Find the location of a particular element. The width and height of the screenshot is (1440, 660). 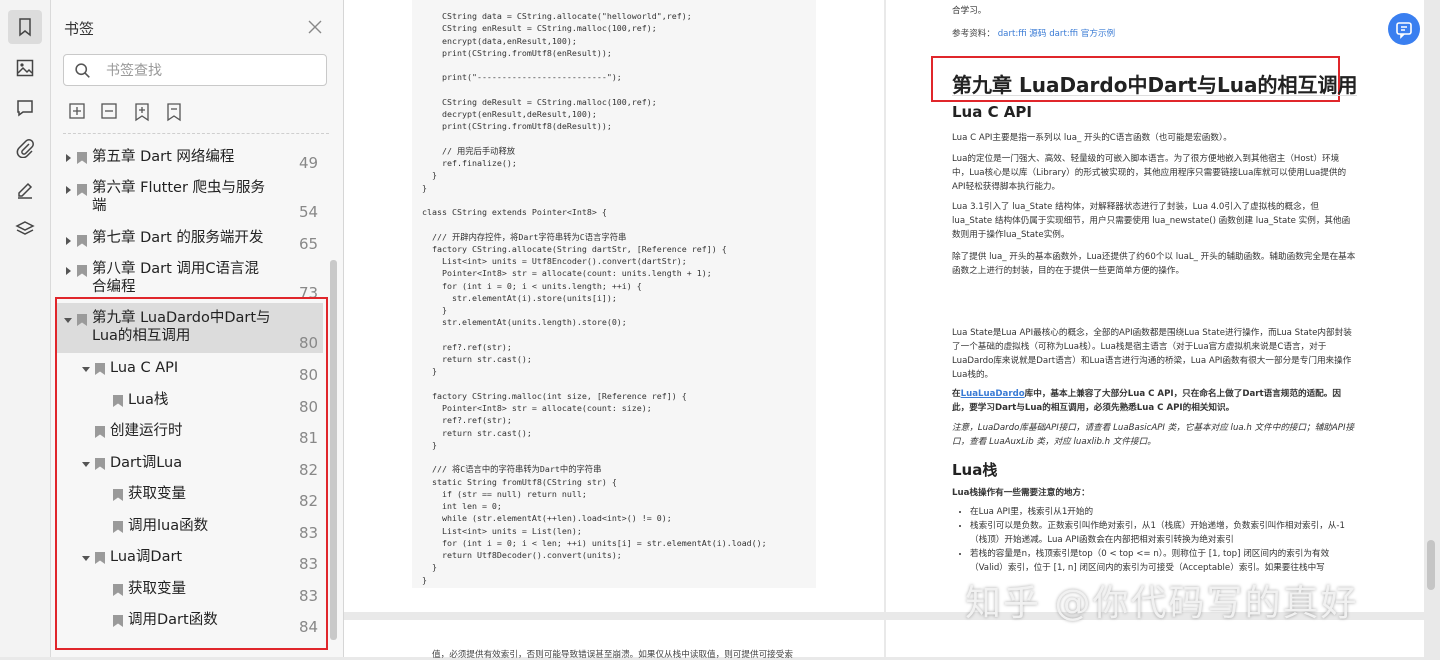

bookmark-search-input is located at coordinates (211, 71).